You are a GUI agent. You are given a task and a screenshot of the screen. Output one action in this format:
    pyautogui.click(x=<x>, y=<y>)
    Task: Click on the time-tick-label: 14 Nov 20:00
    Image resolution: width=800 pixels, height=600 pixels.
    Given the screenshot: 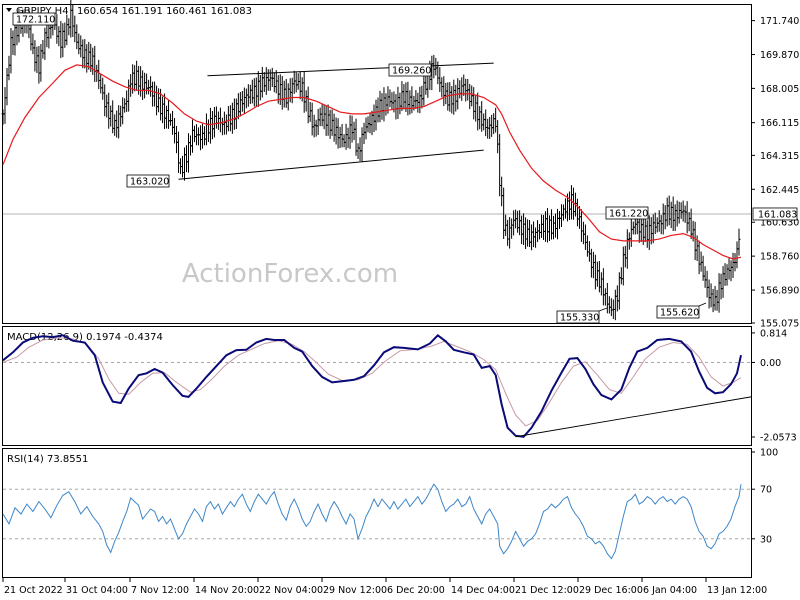 What is the action you would take?
    pyautogui.click(x=227, y=590)
    